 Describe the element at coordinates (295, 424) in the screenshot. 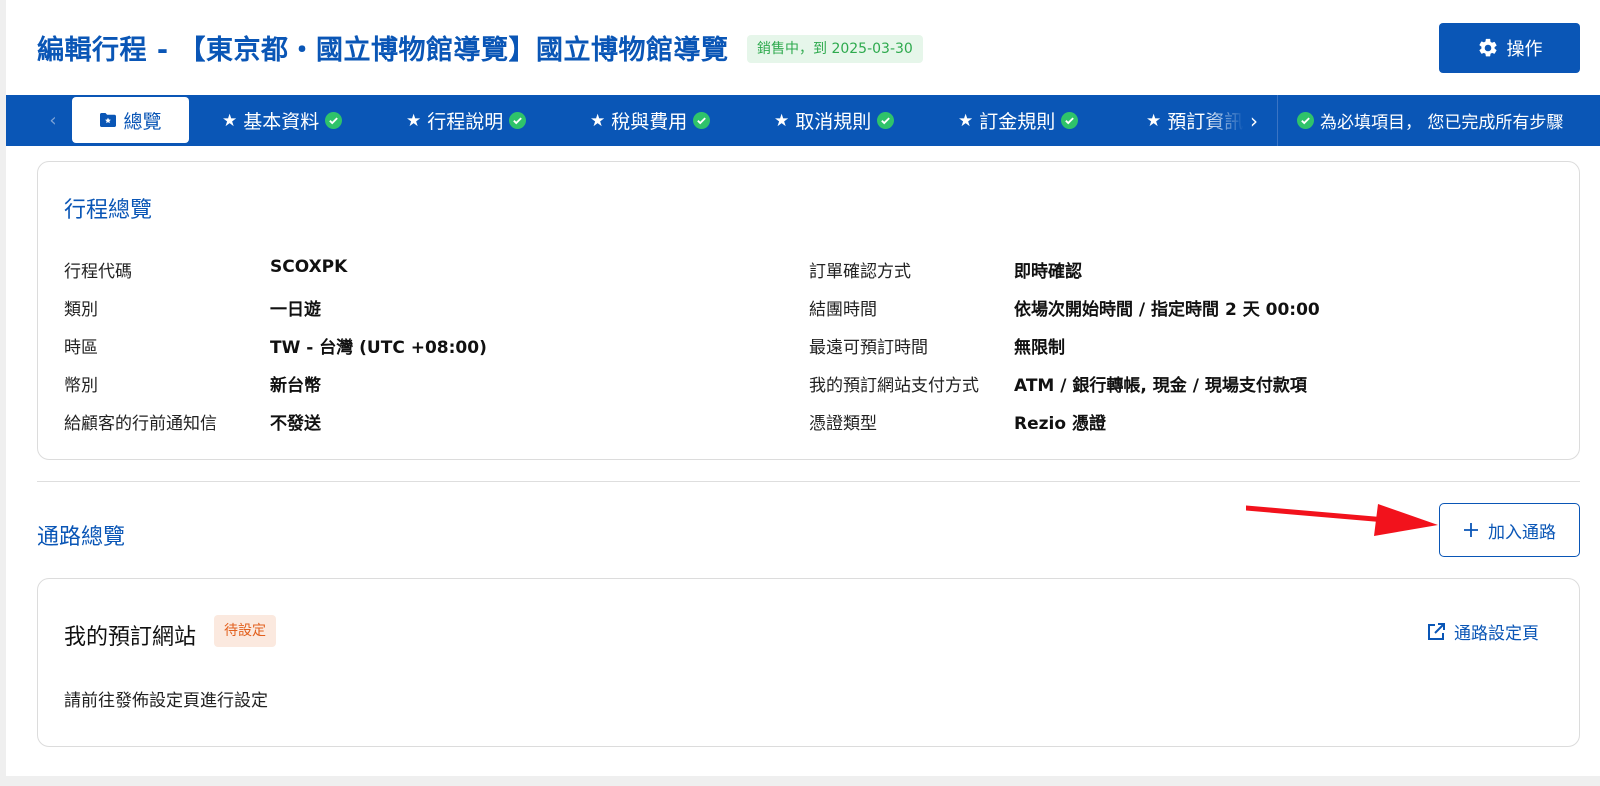

I see `info-value: 不發送` at that location.